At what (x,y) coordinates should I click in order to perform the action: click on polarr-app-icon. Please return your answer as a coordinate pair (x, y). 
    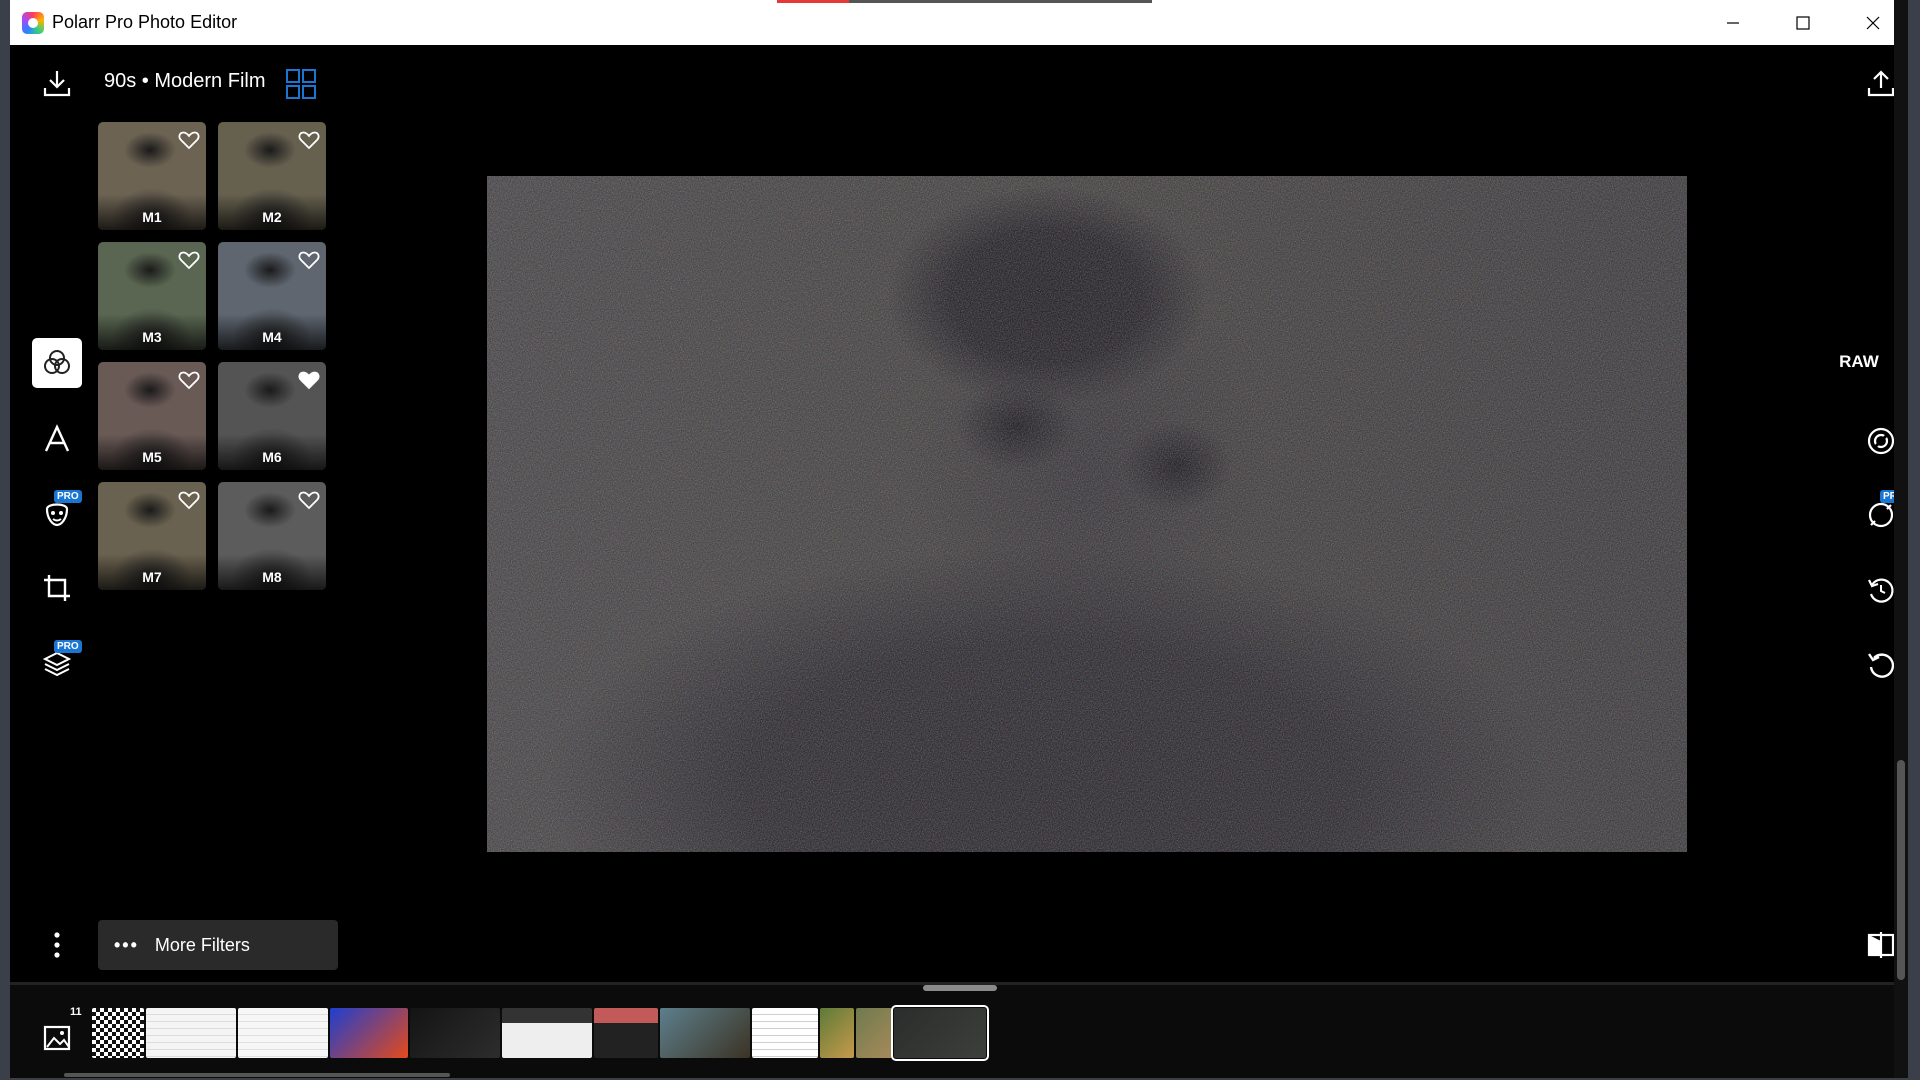
    Looking at the image, I should click on (33, 22).